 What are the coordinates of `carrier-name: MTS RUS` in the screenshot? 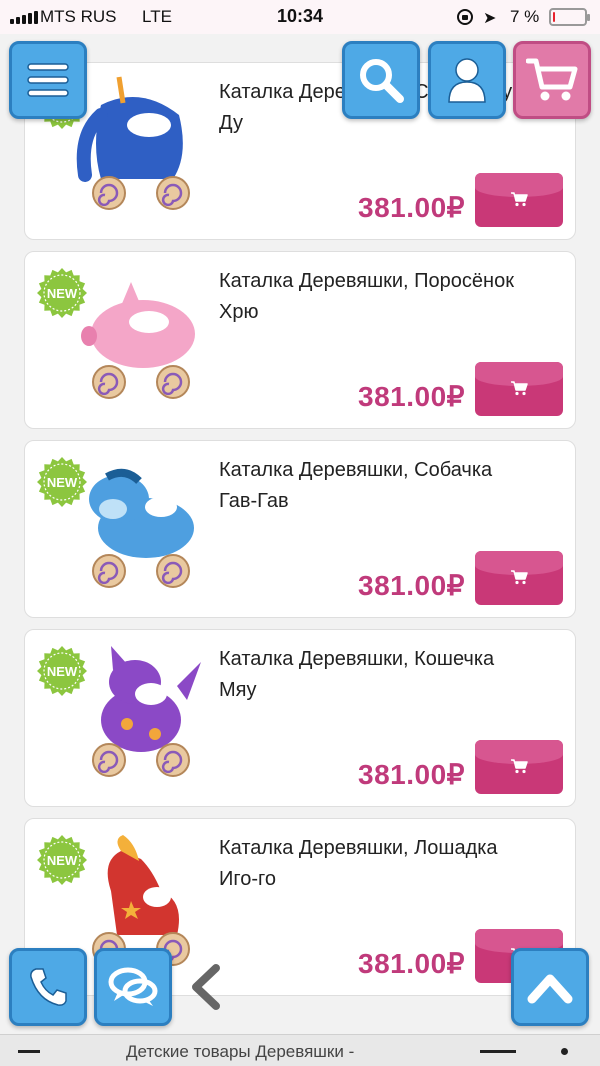 It's located at (78, 16).